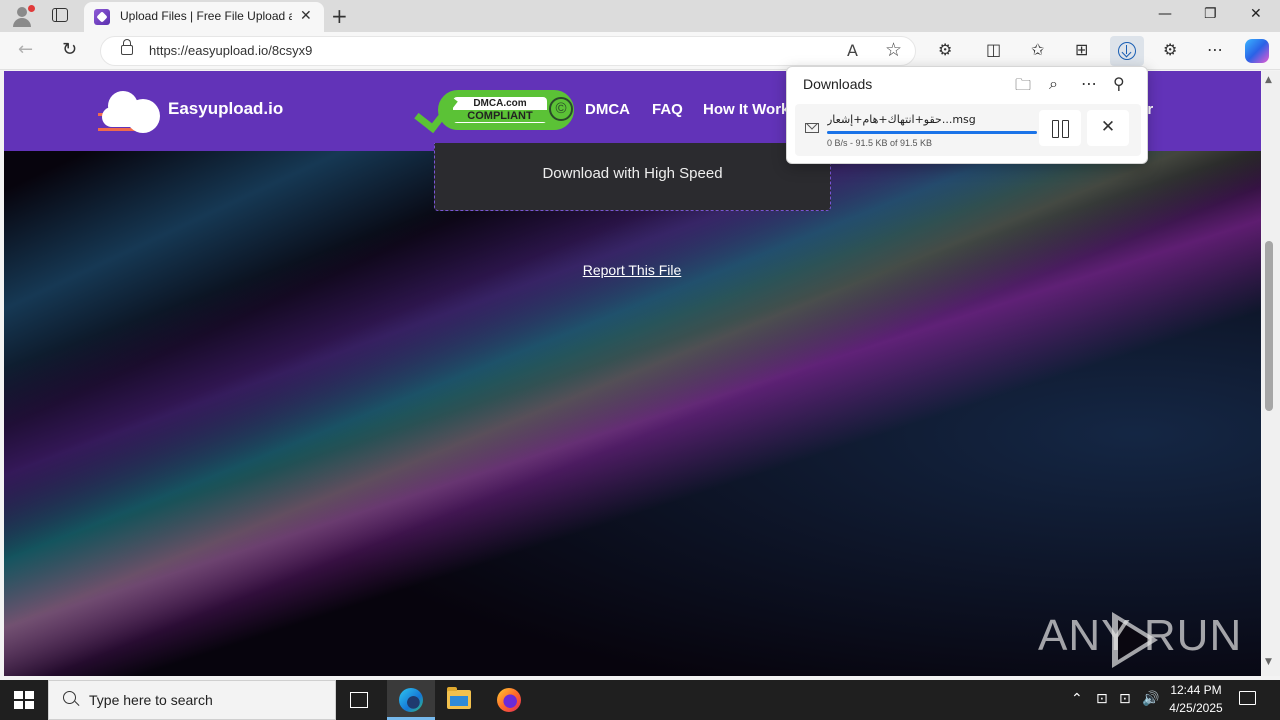  What do you see at coordinates (1081, 49) in the screenshot?
I see `collections-icon: ⊞` at bounding box center [1081, 49].